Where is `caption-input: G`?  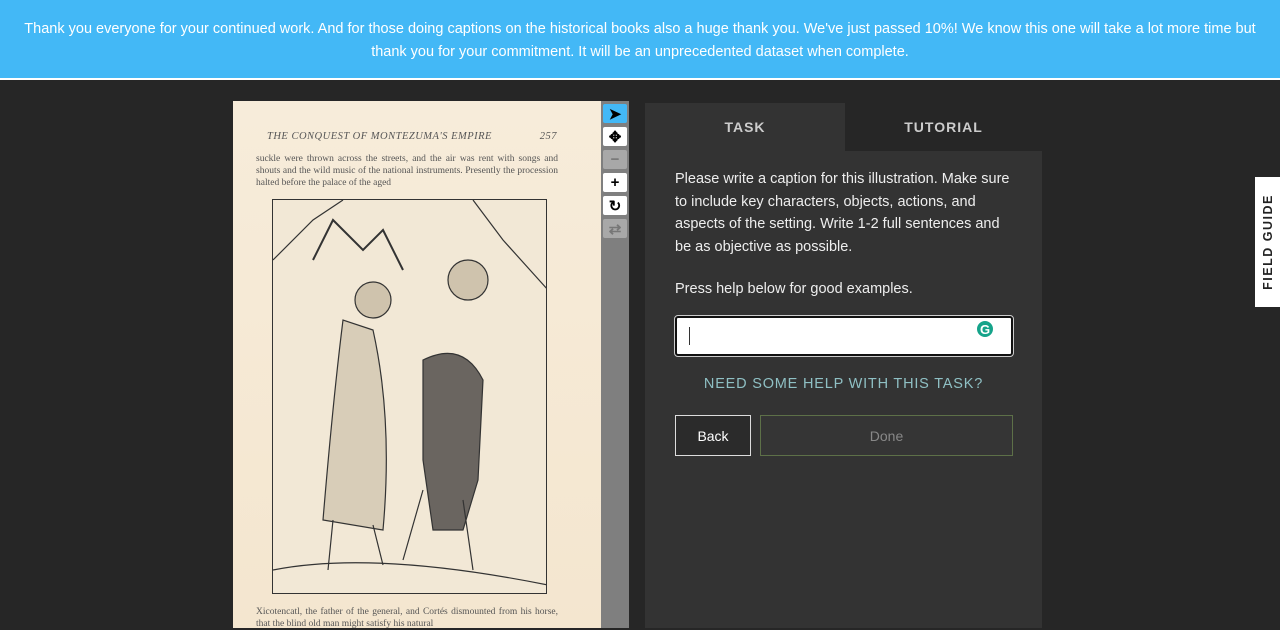 caption-input: G is located at coordinates (844, 336).